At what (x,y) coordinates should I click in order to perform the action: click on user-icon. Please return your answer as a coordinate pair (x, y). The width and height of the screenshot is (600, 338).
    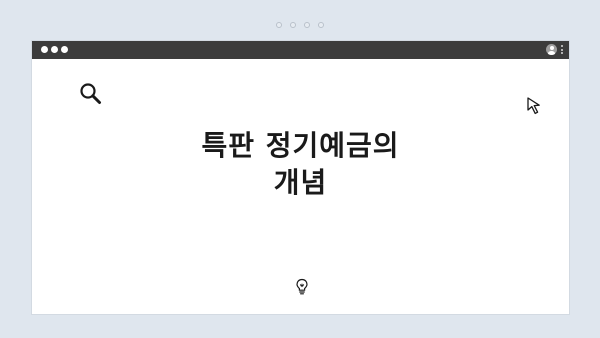
    Looking at the image, I should click on (551, 49).